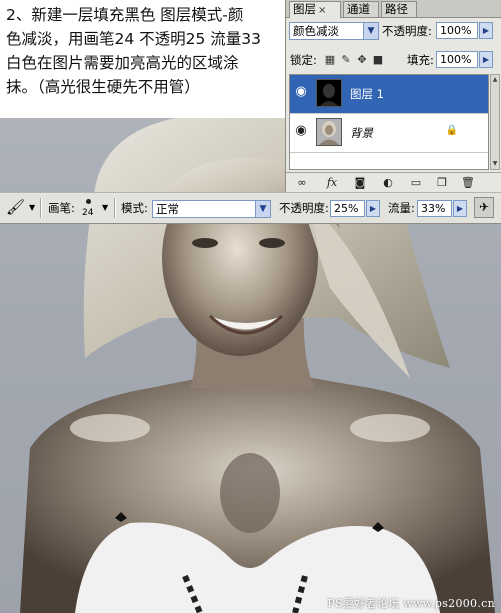 This screenshot has height=613, width=501. I want to click on blend-mode-value: 颜色减淡, so click(316, 31).